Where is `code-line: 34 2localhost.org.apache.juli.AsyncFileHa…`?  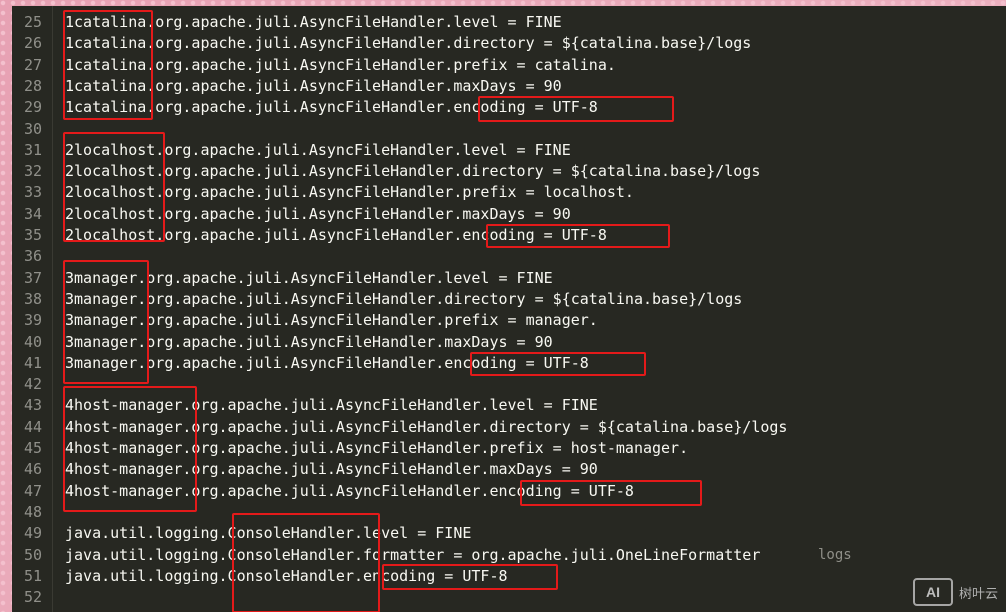
code-line: 34 2localhost.org.apache.juli.AsyncFileHa… is located at coordinates (509, 214).